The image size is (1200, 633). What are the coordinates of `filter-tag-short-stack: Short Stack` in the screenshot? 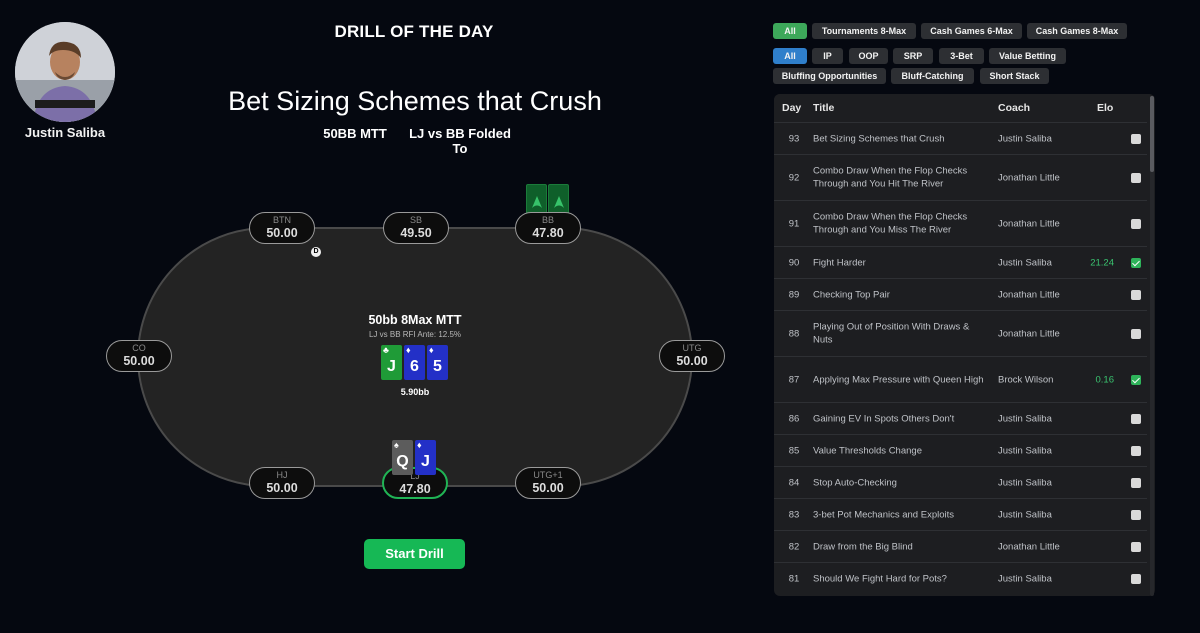 It's located at (1014, 76).